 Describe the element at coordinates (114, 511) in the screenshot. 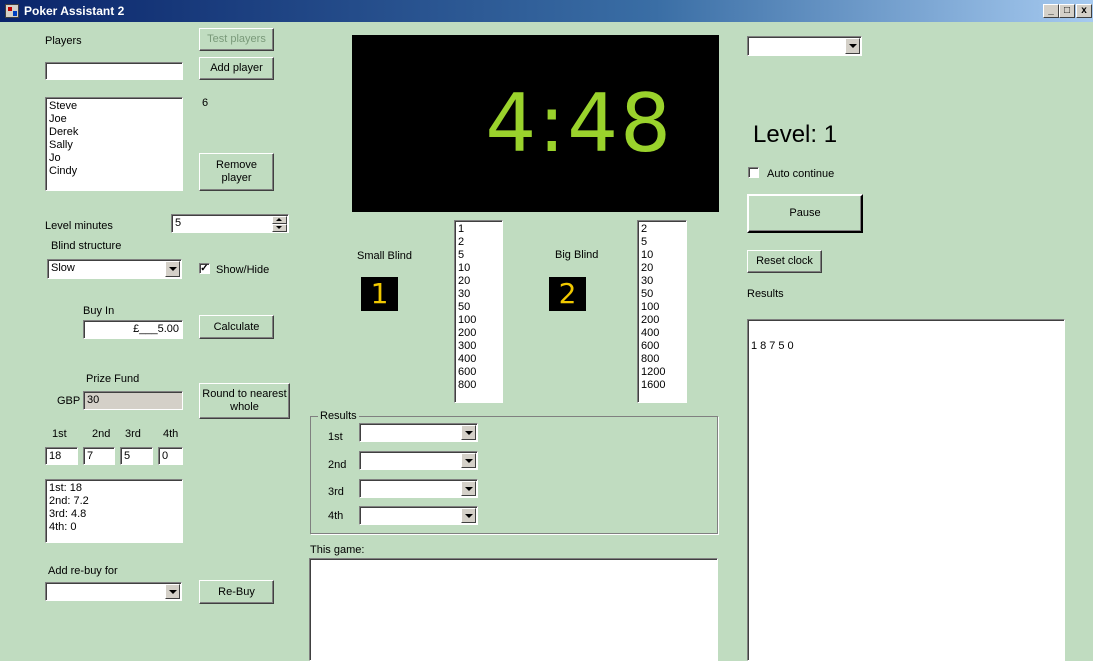

I see `payout-summary: 1st: 18 2nd: 7.2 3rd: 4.8 4th: 0` at that location.